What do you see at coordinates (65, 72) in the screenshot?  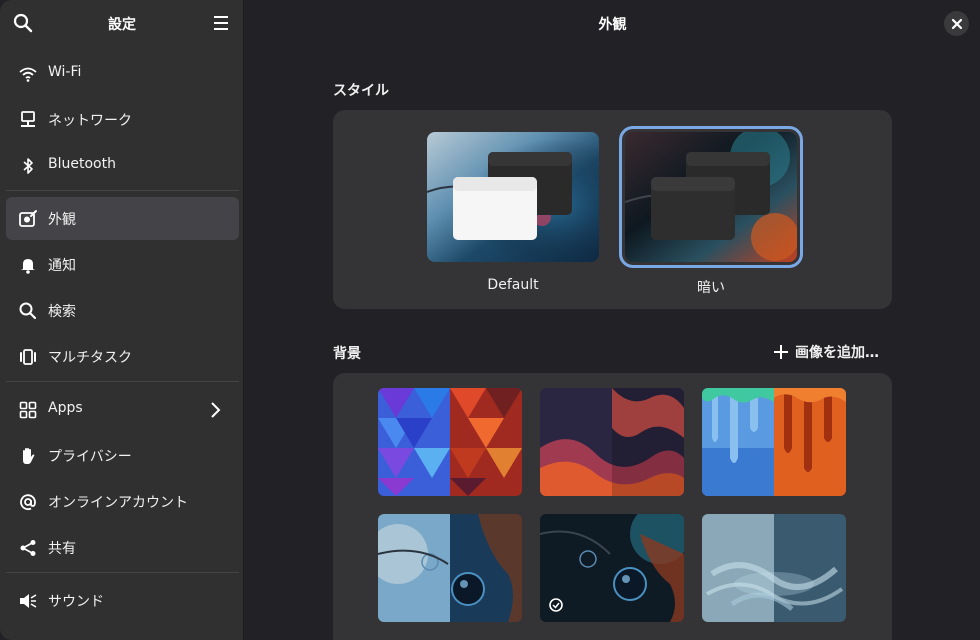 I see `sidebar-item-label: Wi-Fi` at bounding box center [65, 72].